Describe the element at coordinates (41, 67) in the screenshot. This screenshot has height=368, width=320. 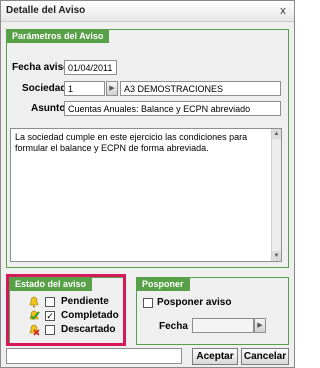
I see `fecha-aviso-label: Fecha aviso` at that location.